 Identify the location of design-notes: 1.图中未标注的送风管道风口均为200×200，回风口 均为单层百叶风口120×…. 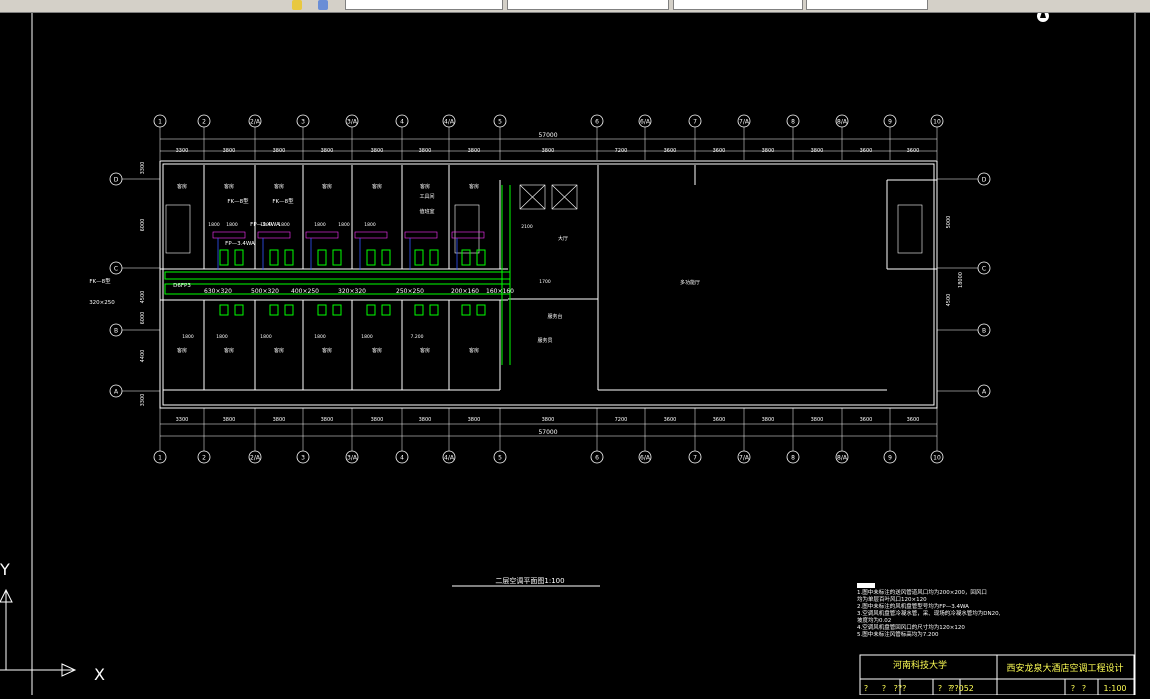
(932, 611).